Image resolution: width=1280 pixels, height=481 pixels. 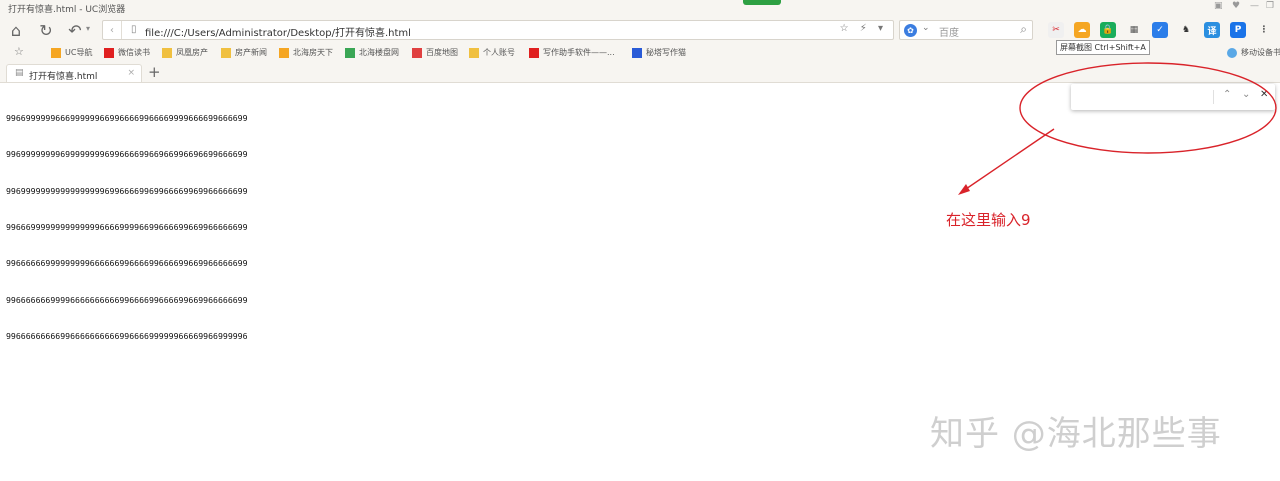 What do you see at coordinates (1227, 94) in the screenshot?
I see `find-previous-icon: ⌃` at bounding box center [1227, 94].